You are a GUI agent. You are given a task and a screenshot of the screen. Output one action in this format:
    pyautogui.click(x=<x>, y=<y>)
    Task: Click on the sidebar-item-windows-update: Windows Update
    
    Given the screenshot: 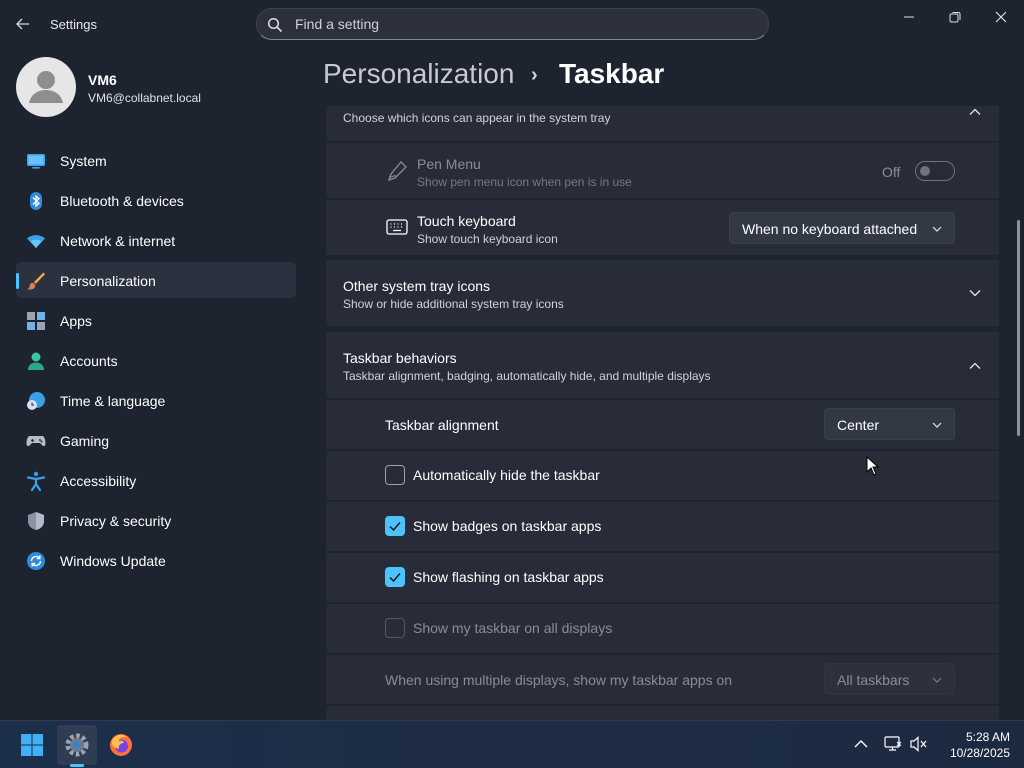 What is the action you would take?
    pyautogui.click(x=156, y=560)
    